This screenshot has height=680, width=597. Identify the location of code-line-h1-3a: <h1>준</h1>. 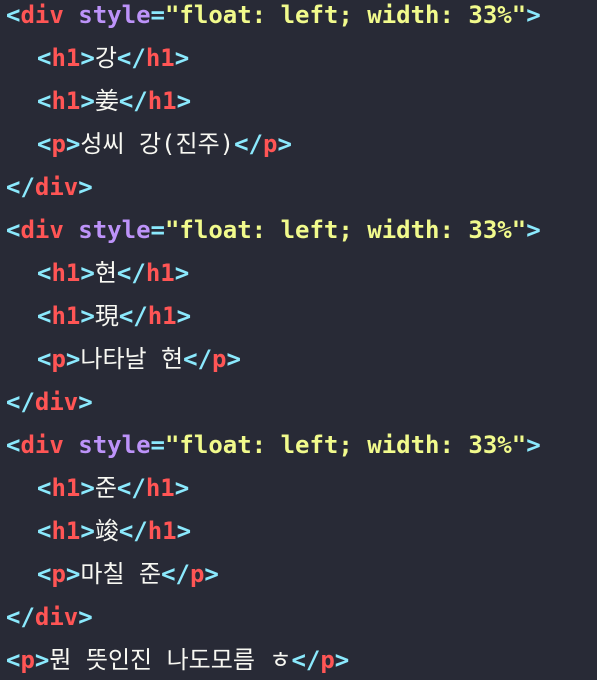
(113, 488).